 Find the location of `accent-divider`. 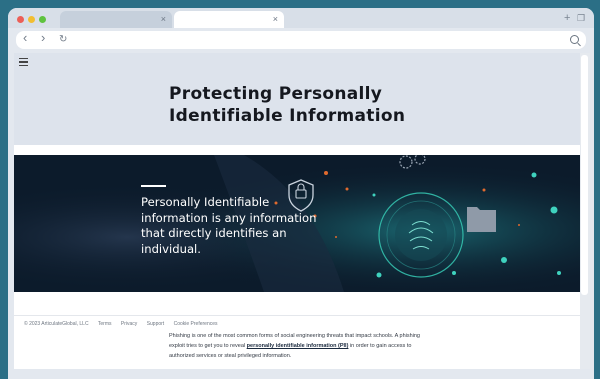

accent-divider is located at coordinates (153, 186).